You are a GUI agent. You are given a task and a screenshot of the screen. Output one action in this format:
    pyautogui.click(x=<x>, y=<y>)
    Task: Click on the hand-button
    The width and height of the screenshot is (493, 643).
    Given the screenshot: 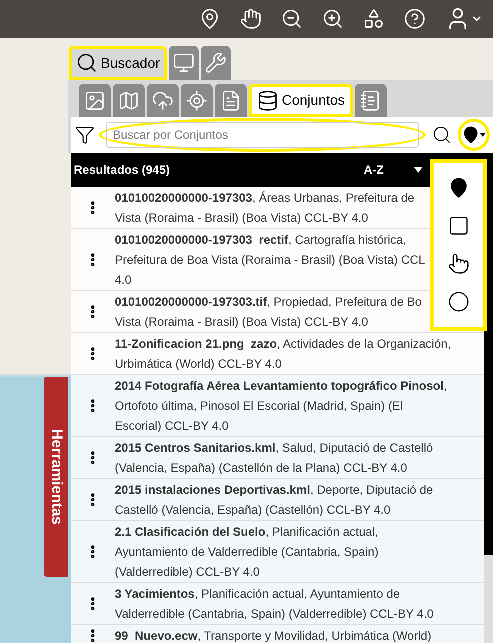 What is the action you would take?
    pyautogui.click(x=251, y=19)
    